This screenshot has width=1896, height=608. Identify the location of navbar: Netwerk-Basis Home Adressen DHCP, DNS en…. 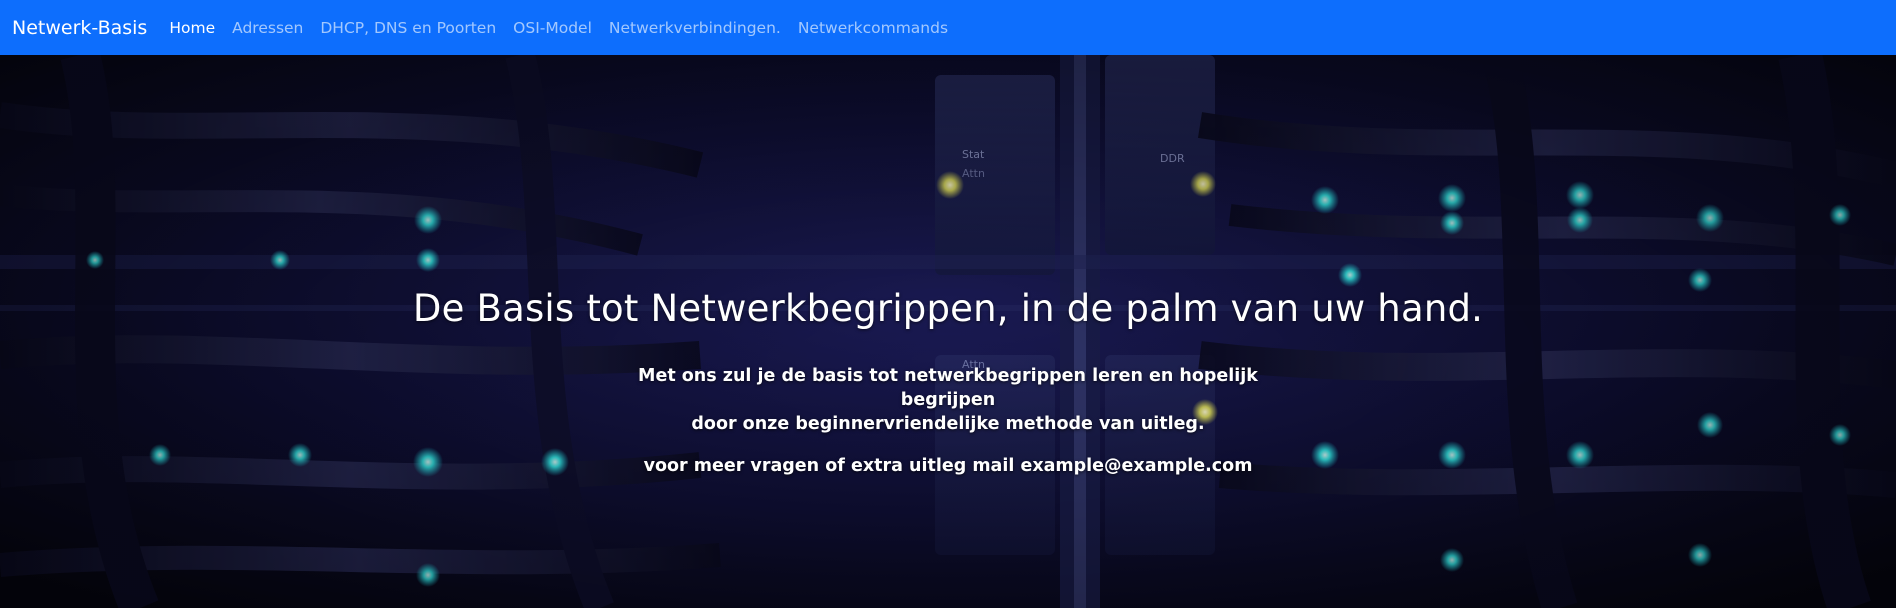
(948, 27).